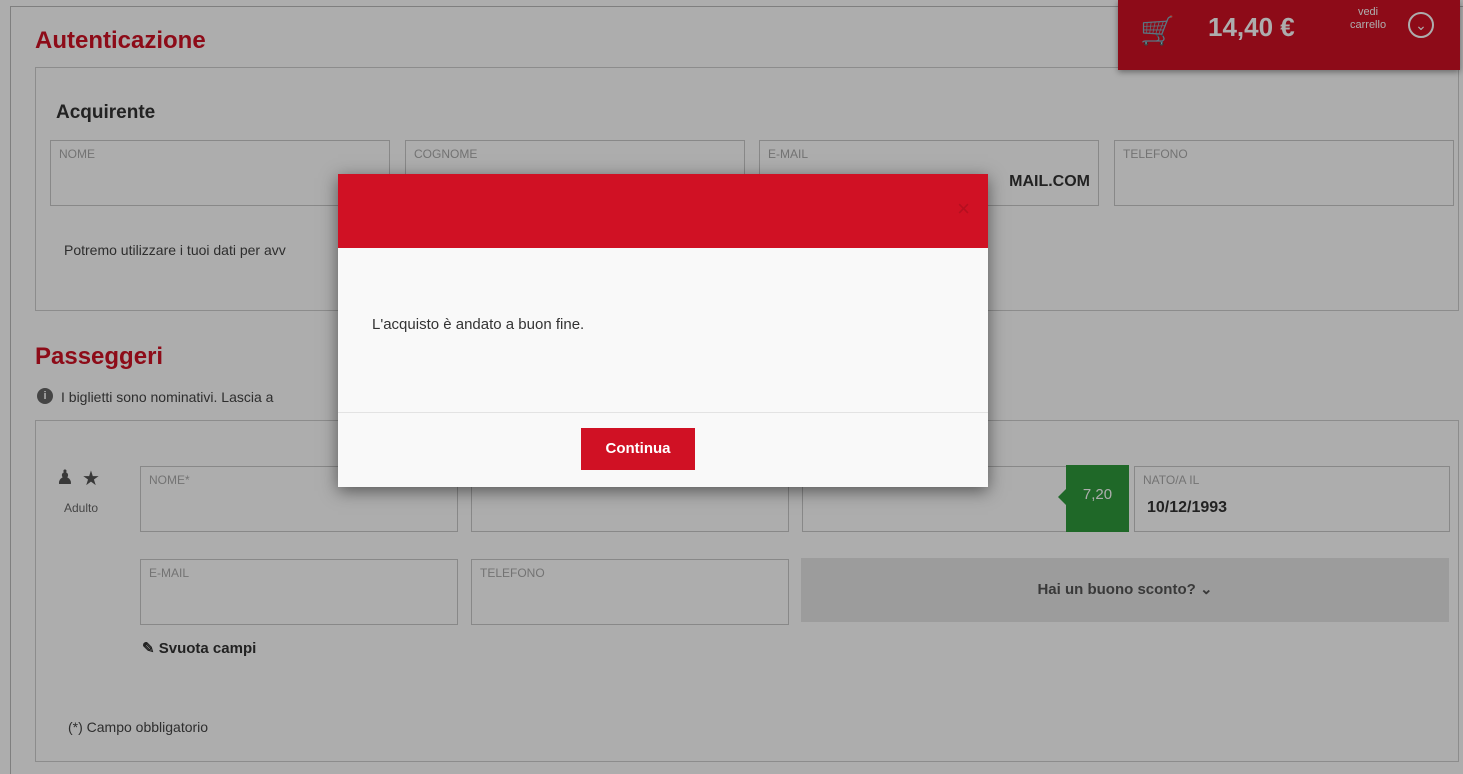 This screenshot has width=1463, height=774. Describe the element at coordinates (478, 324) in the screenshot. I see `modal-message: L'acquisto è andato a buon fine.` at that location.